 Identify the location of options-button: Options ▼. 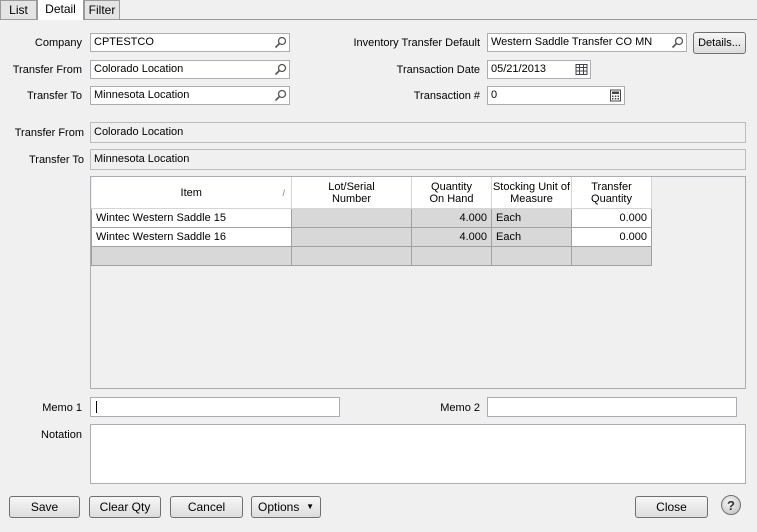
(286, 507).